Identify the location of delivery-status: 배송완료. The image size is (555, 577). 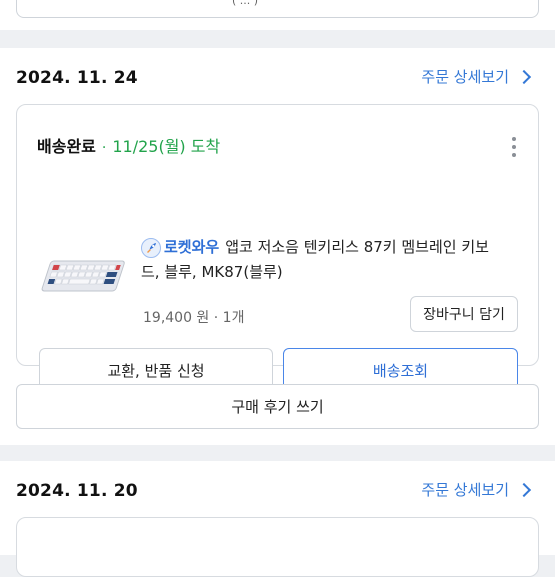
(66, 146).